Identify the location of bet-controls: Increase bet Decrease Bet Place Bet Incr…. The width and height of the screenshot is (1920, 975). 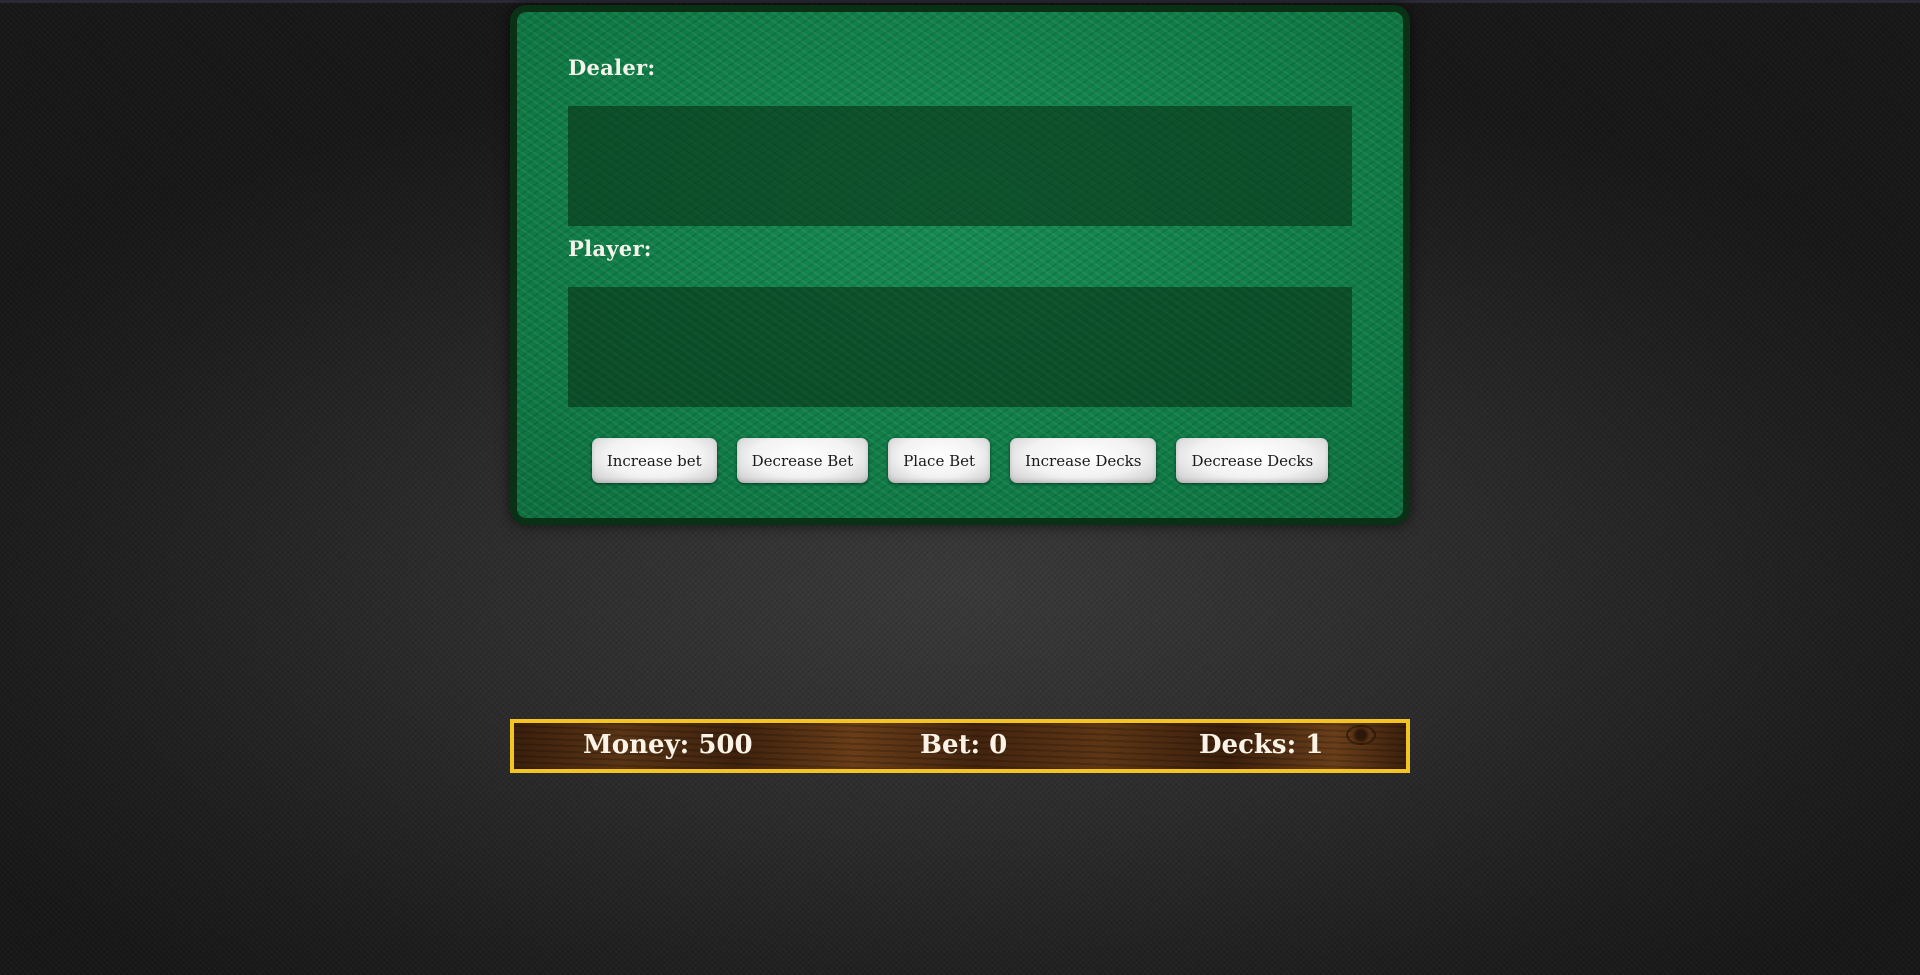
(960, 460).